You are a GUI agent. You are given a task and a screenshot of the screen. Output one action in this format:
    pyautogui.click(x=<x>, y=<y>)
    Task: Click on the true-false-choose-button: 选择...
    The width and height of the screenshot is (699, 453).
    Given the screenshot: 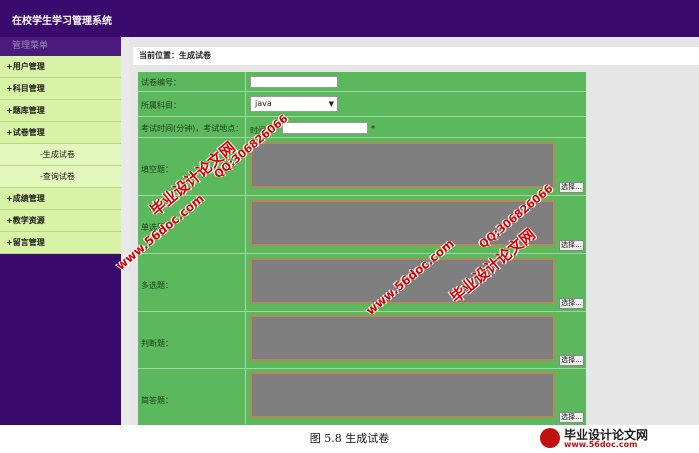 What is the action you would take?
    pyautogui.click(x=571, y=360)
    